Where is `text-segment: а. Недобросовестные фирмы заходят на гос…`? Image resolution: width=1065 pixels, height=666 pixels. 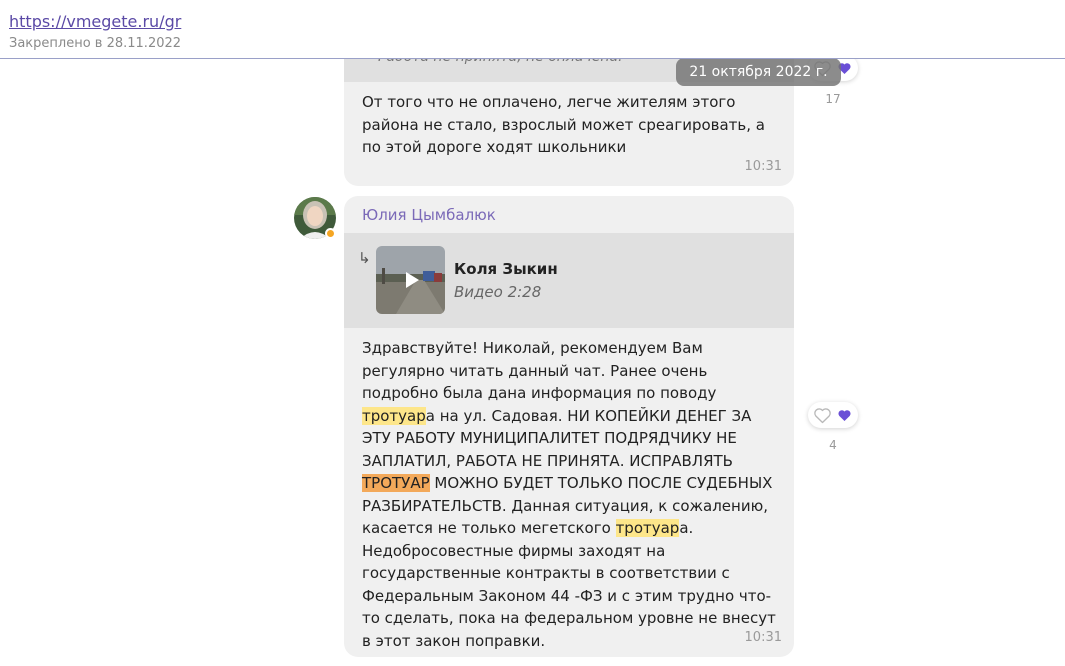
text-segment: а. Недобросовестные фирмы заходят на гос… is located at coordinates (569, 584).